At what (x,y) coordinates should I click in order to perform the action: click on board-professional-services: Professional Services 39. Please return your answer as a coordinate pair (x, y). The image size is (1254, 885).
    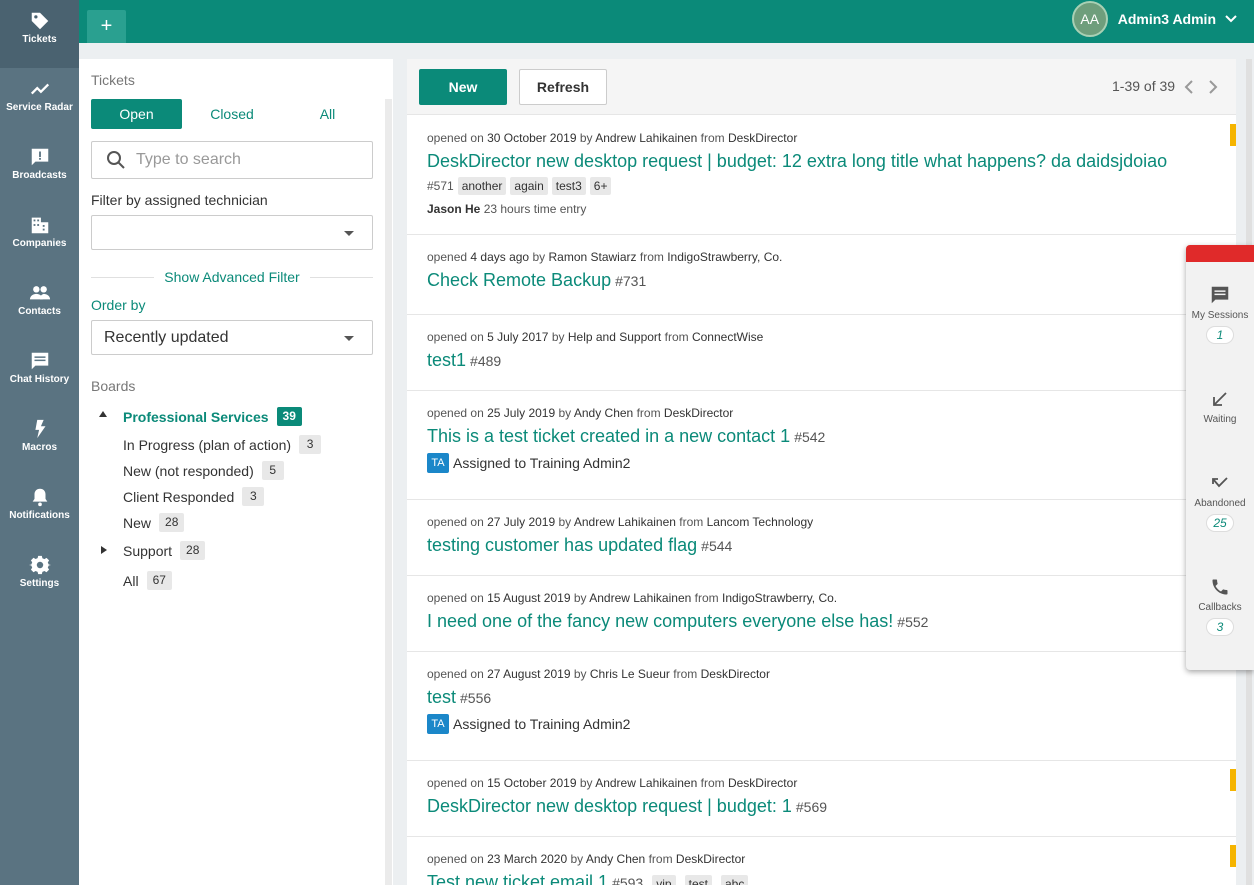
    Looking at the image, I should click on (212, 416).